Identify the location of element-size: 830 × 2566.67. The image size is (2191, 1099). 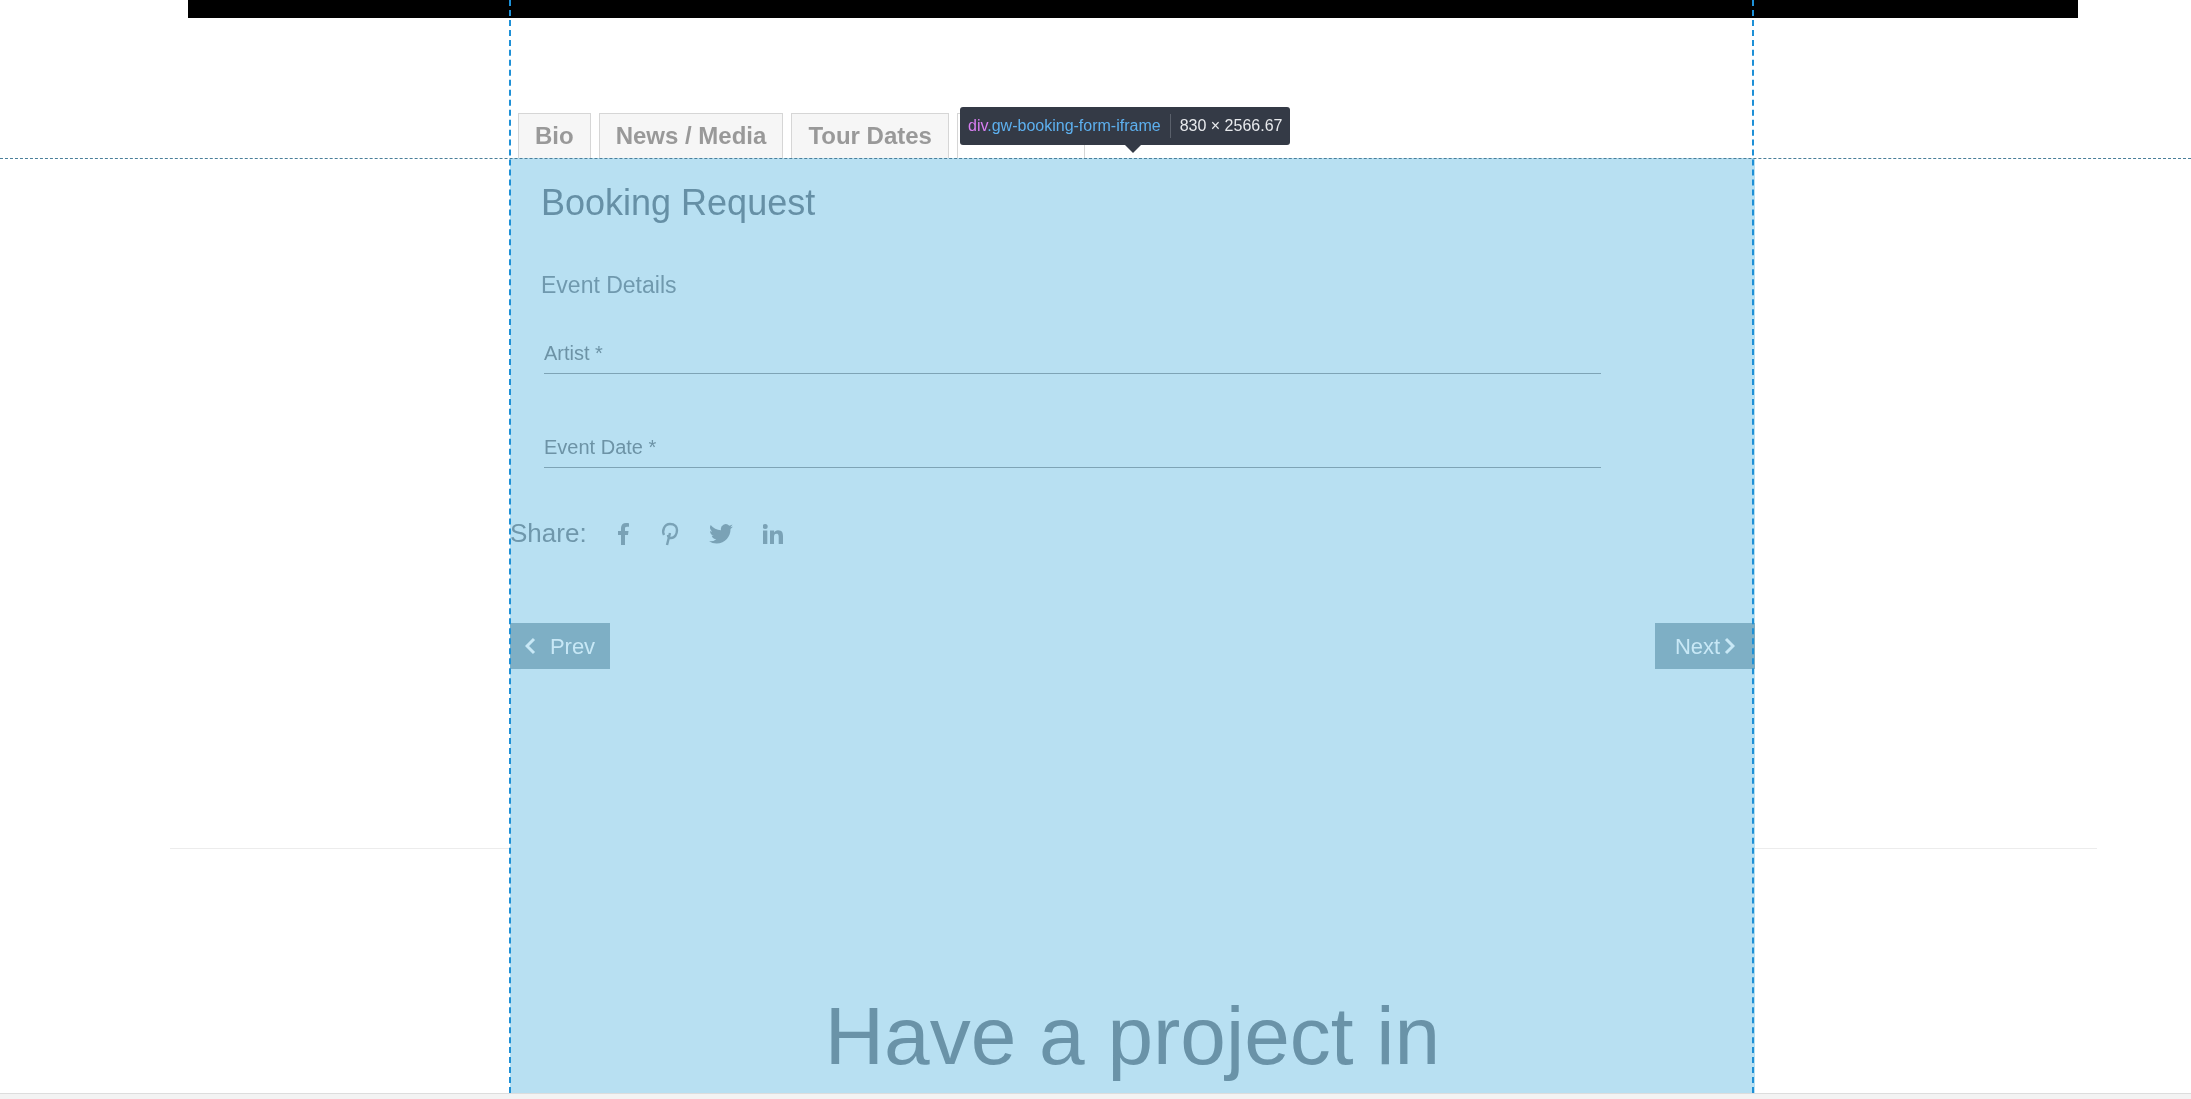
(1230, 126).